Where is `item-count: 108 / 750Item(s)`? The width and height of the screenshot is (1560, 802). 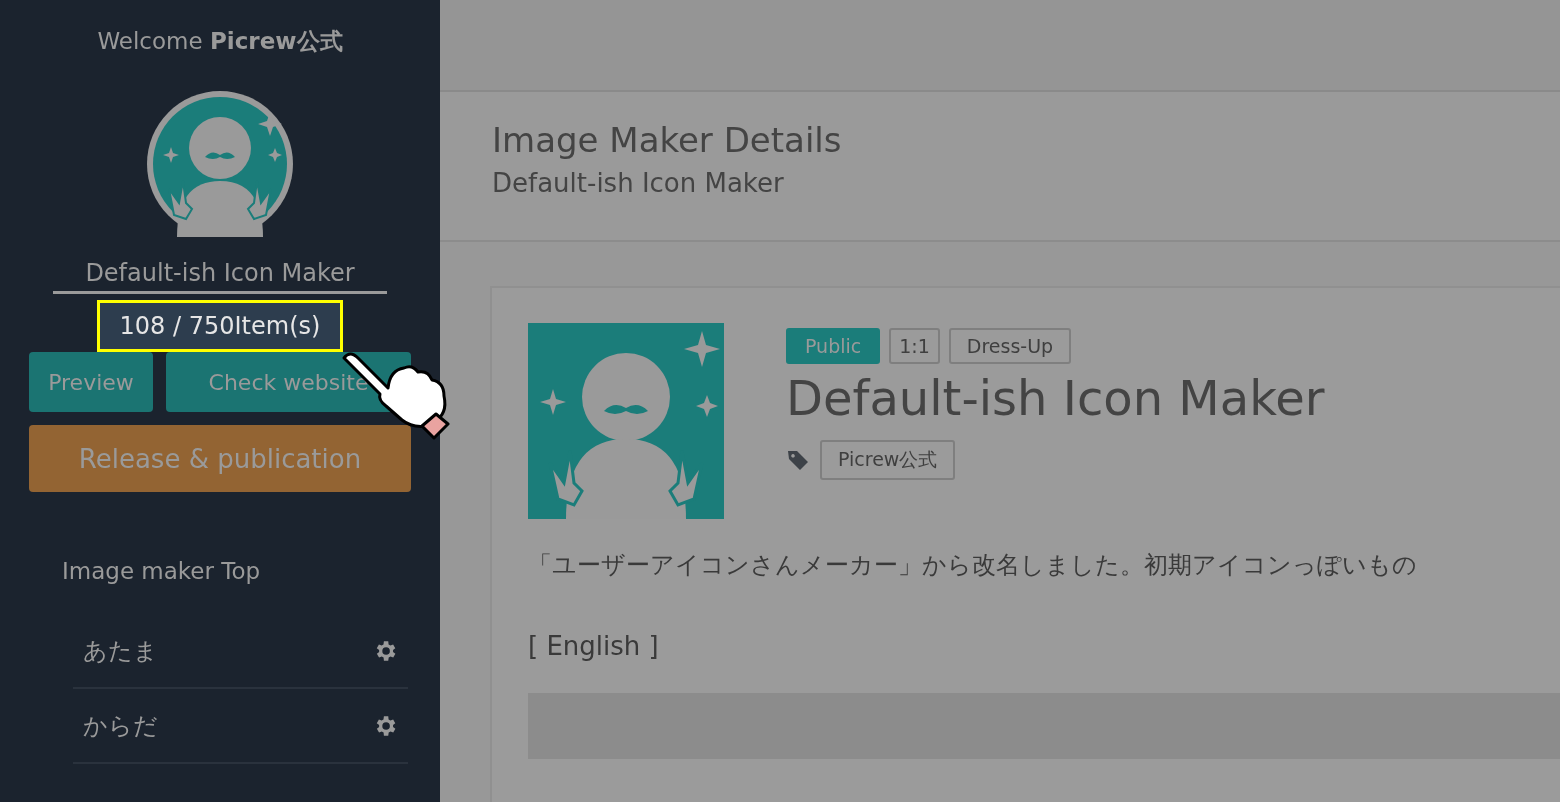 item-count: 108 / 750Item(s) is located at coordinates (220, 326).